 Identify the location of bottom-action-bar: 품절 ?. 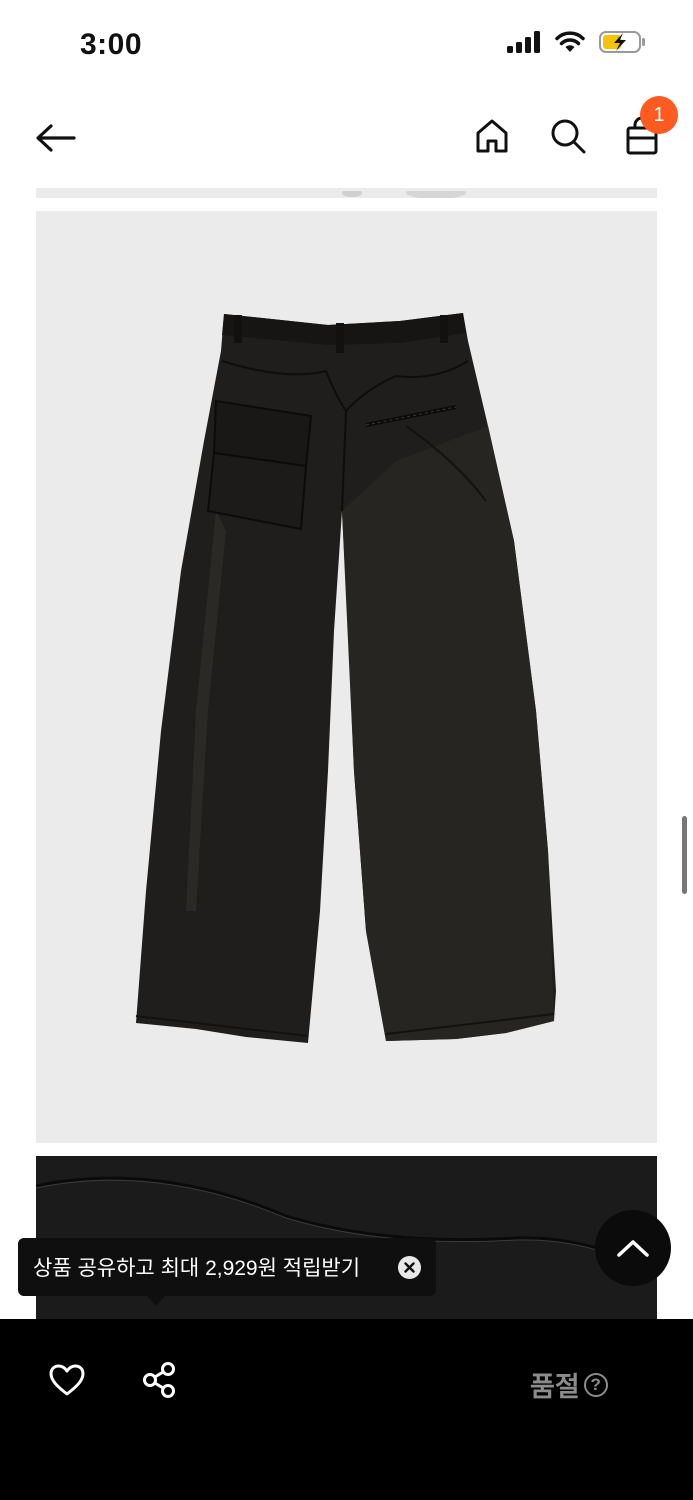
(346, 1409).